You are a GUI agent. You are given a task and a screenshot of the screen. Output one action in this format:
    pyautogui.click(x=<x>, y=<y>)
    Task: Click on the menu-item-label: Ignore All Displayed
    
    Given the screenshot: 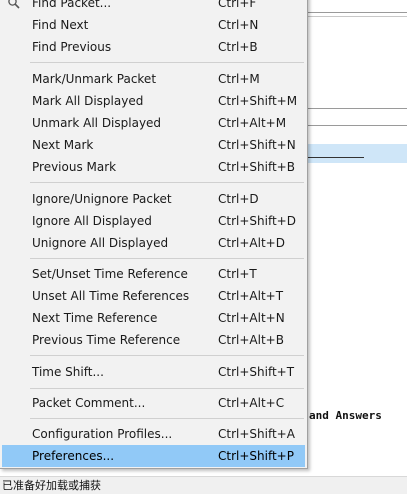 What is the action you would take?
    pyautogui.click(x=92, y=221)
    